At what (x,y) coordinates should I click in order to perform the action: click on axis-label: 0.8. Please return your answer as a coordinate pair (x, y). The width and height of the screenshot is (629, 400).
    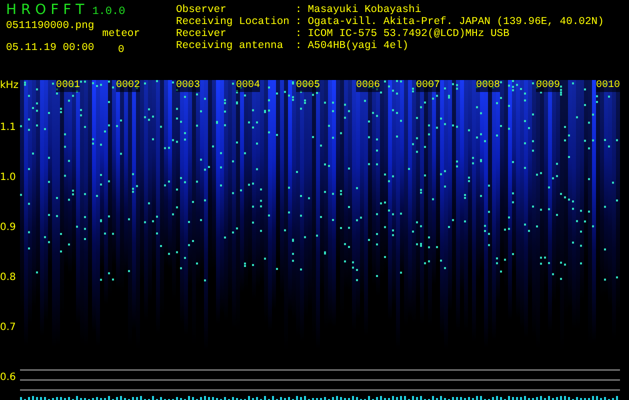
    Looking at the image, I should click on (8, 278).